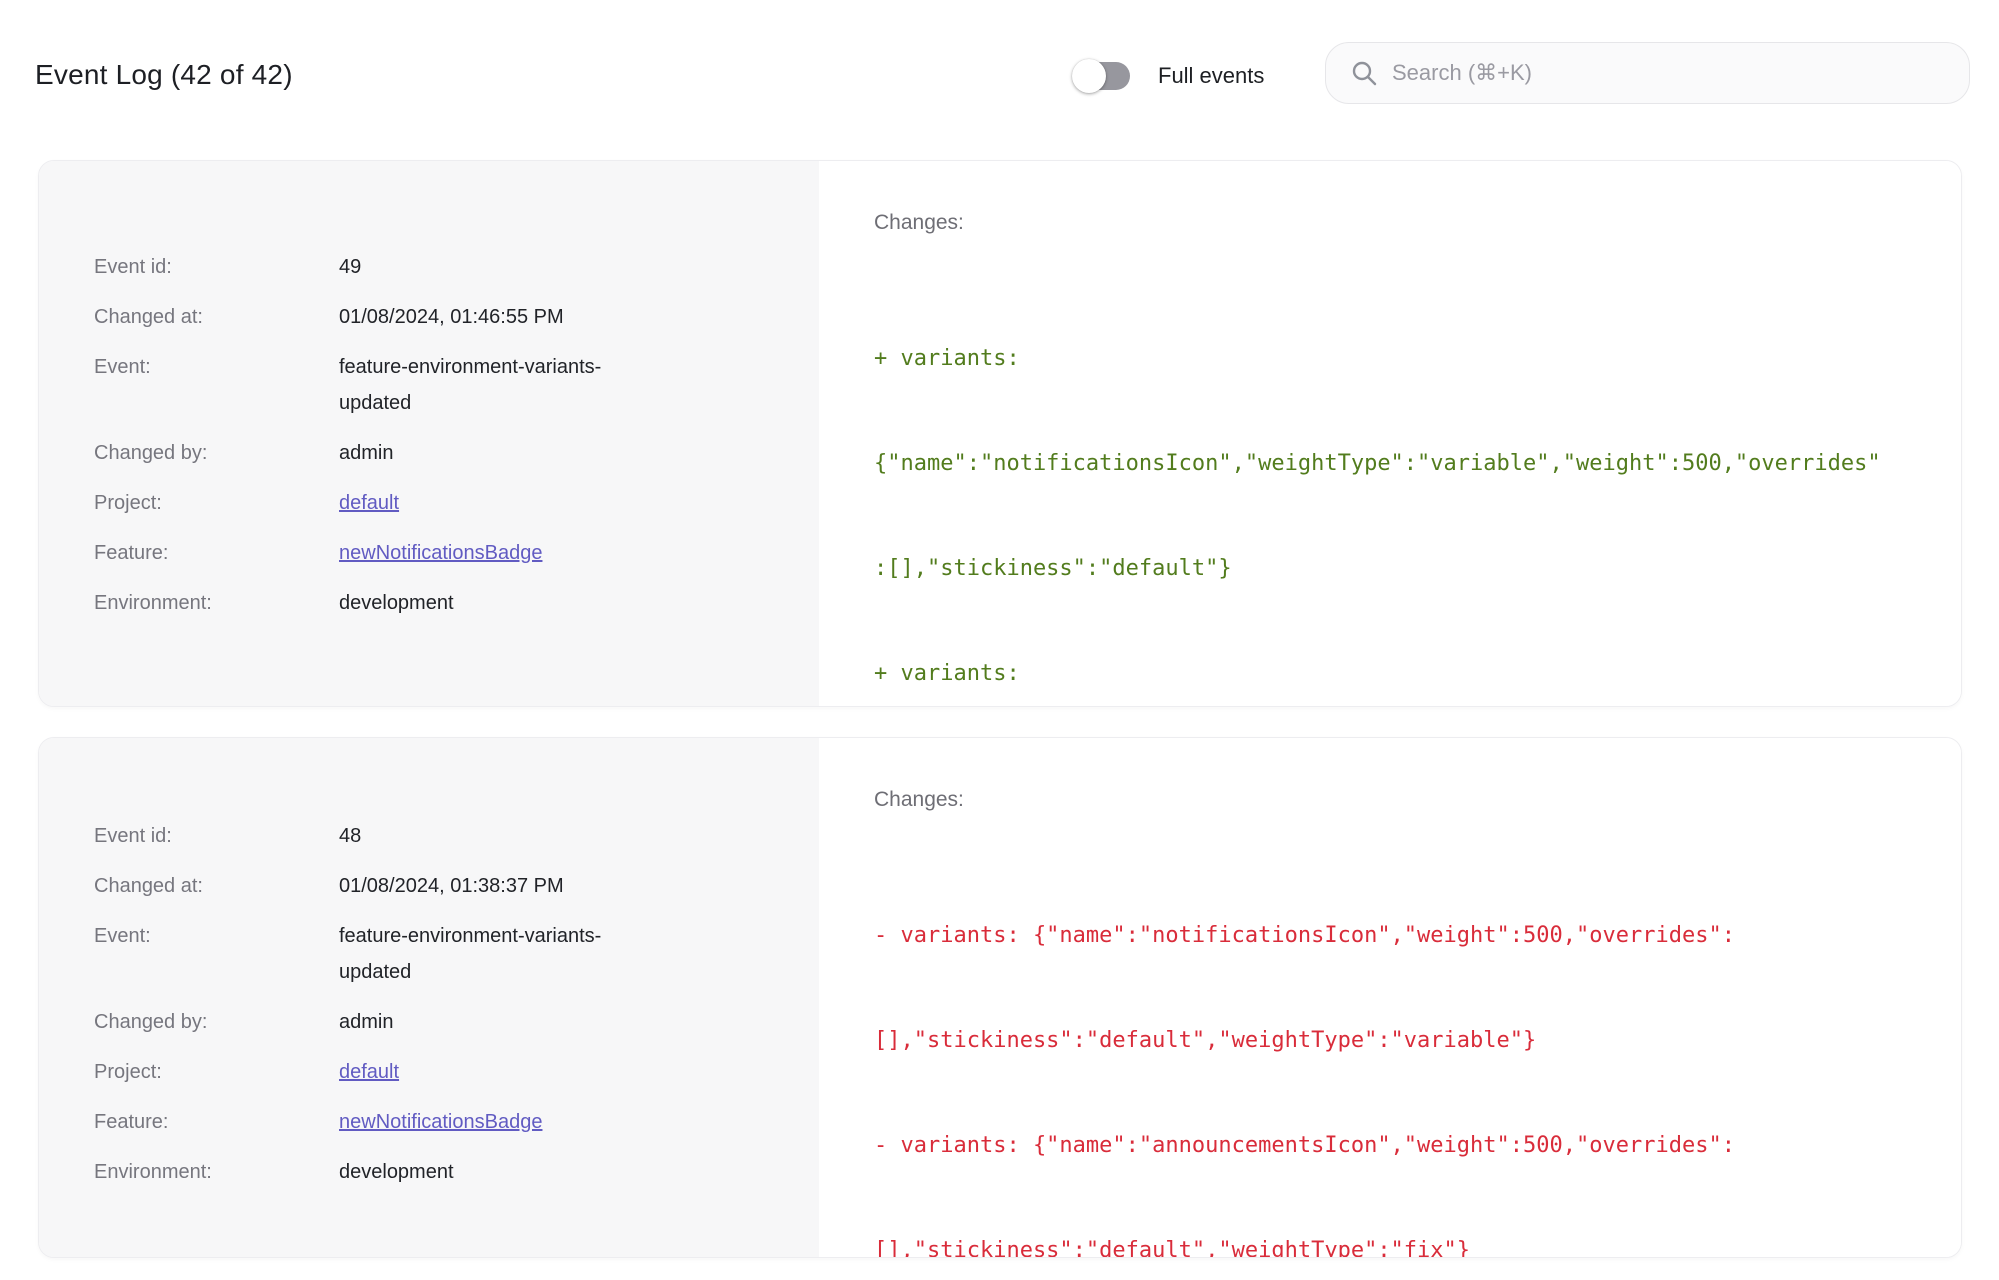  I want to click on diff-line: :[],"stickiness":"default"}, so click(1053, 568).